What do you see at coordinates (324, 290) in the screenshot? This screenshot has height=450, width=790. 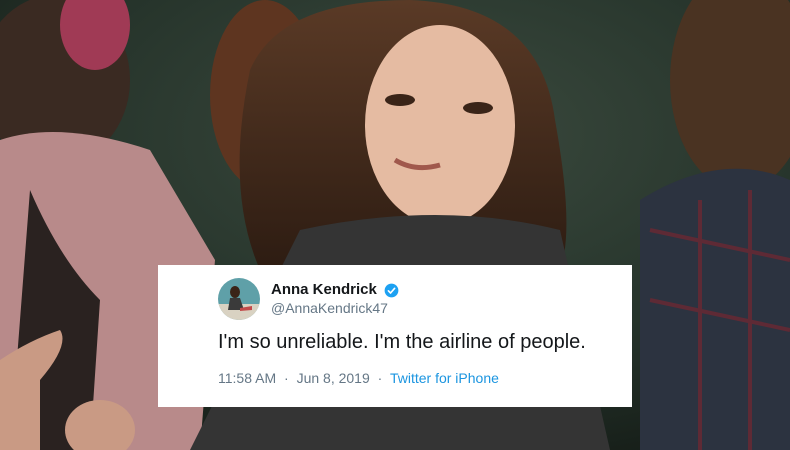 I see `display-name: Anna Kendrick` at bounding box center [324, 290].